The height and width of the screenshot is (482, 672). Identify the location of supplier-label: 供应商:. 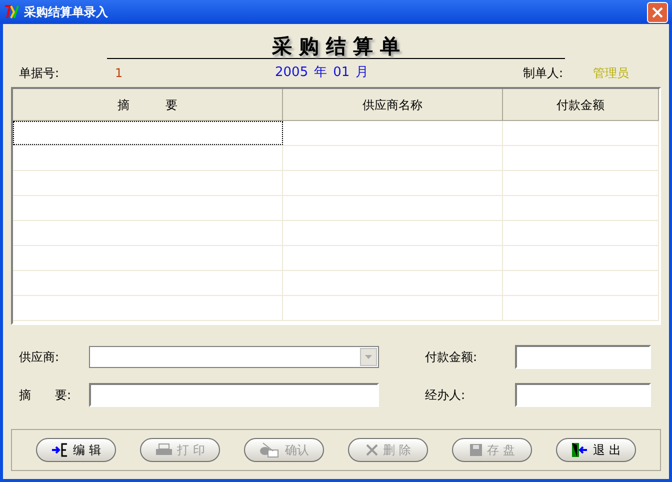
(39, 357).